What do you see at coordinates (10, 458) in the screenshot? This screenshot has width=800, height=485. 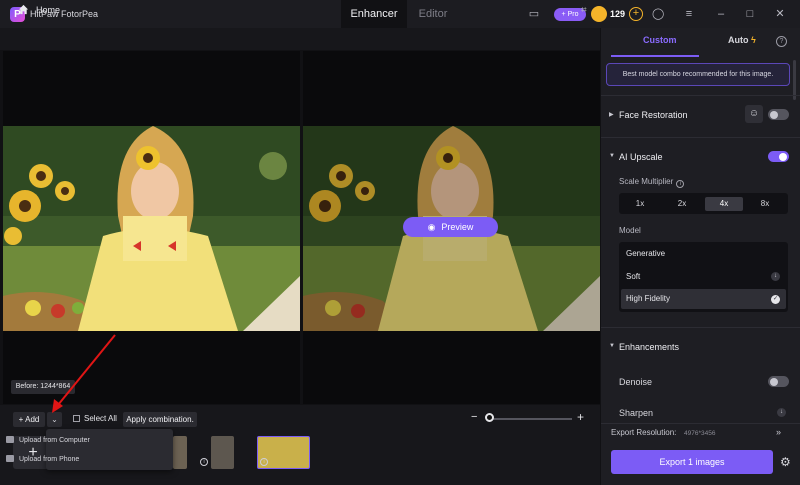 I see `phone-icon` at bounding box center [10, 458].